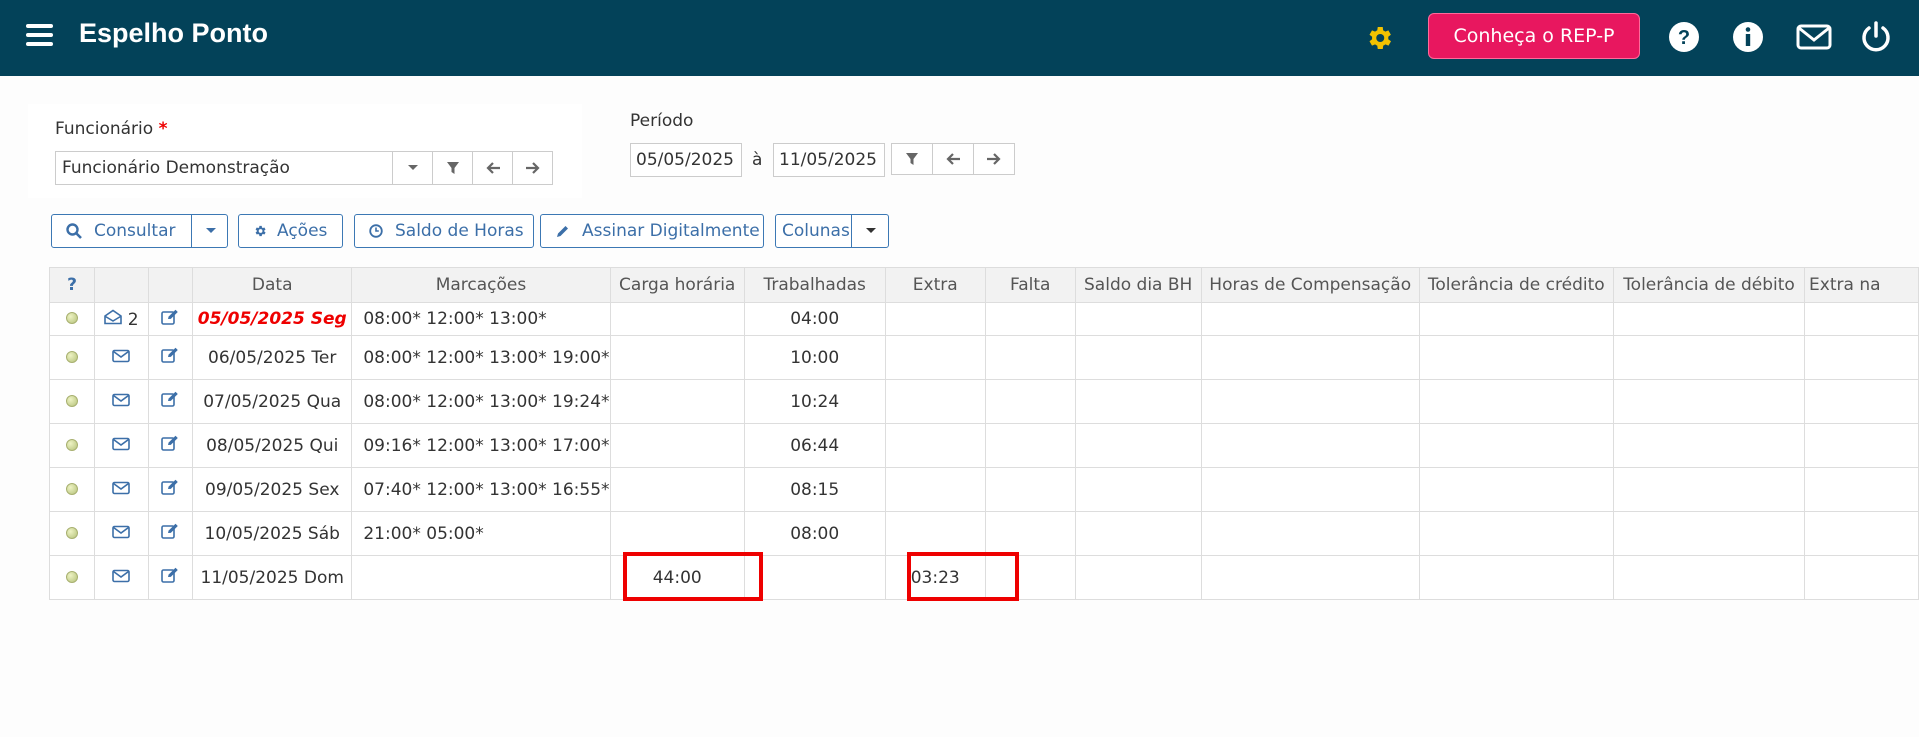 The image size is (1919, 737). I want to click on table-row: 11/05/2025 Dom 44:00 03:23, so click(983, 577).